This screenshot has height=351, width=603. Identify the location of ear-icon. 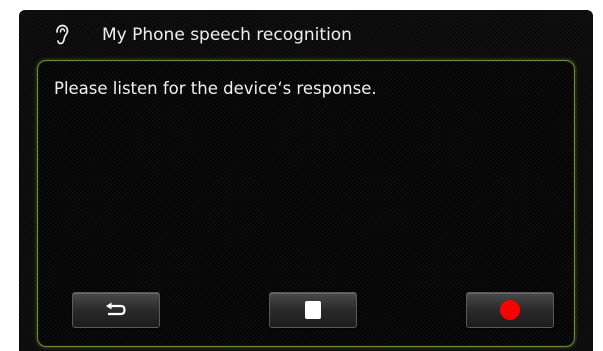
(62, 34).